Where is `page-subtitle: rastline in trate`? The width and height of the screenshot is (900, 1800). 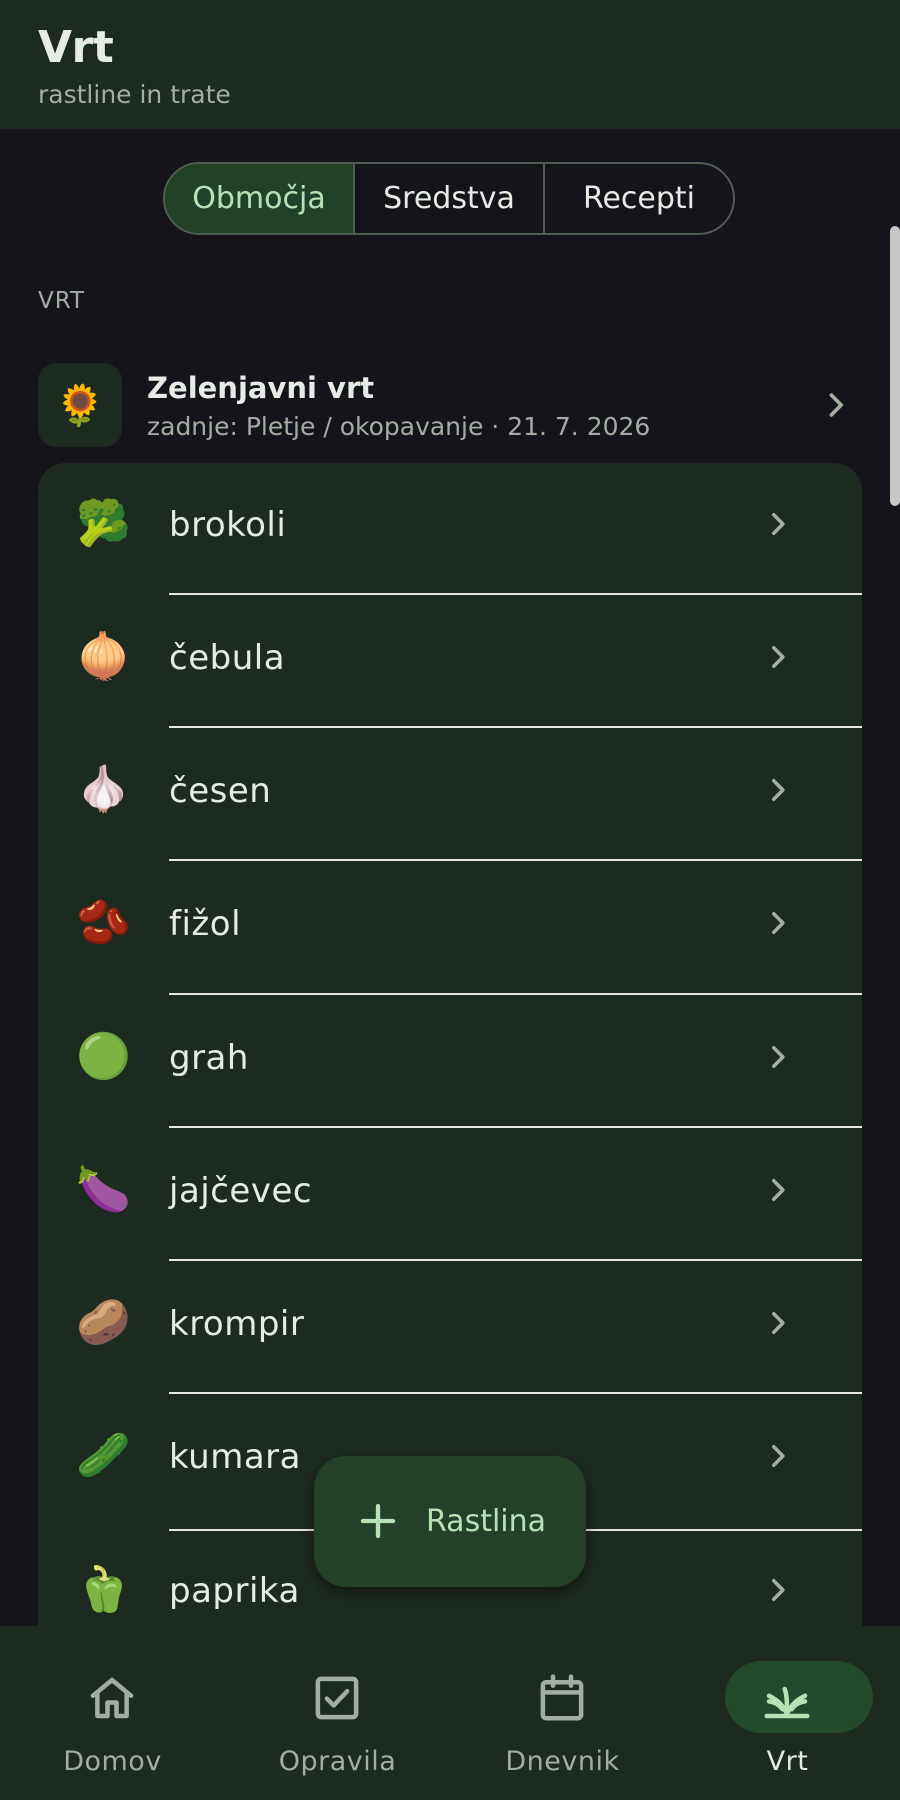
page-subtitle: rastline in trate is located at coordinates (134, 94).